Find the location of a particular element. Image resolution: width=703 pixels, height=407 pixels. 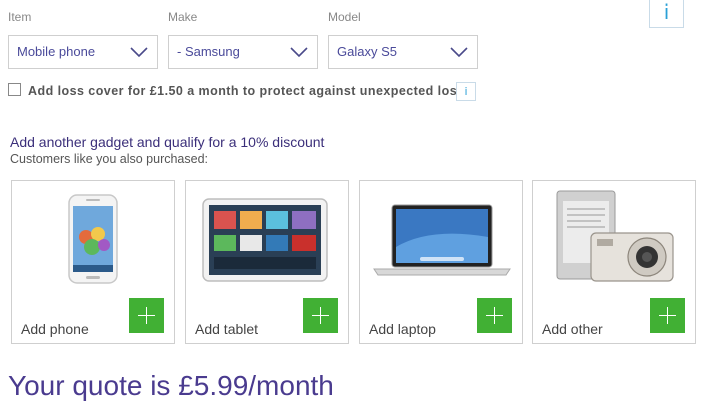

gadget-card-other: Add other is located at coordinates (614, 262).